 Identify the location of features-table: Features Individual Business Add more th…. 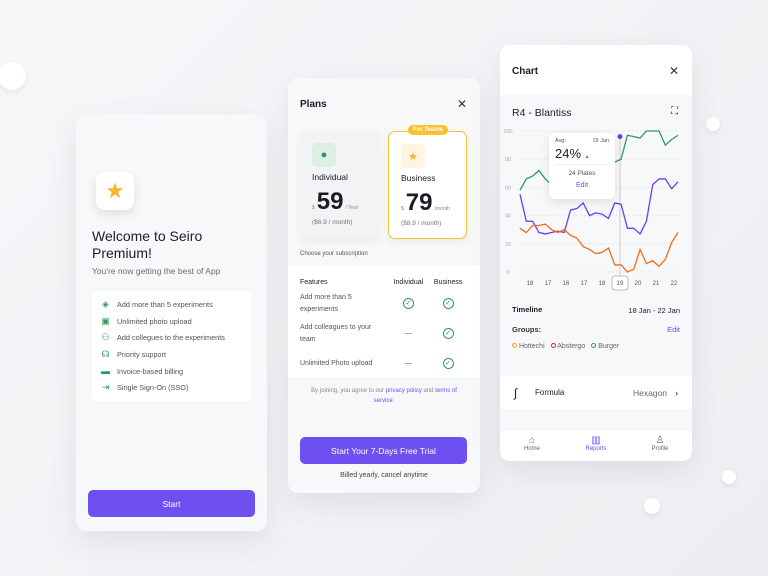
(384, 321).